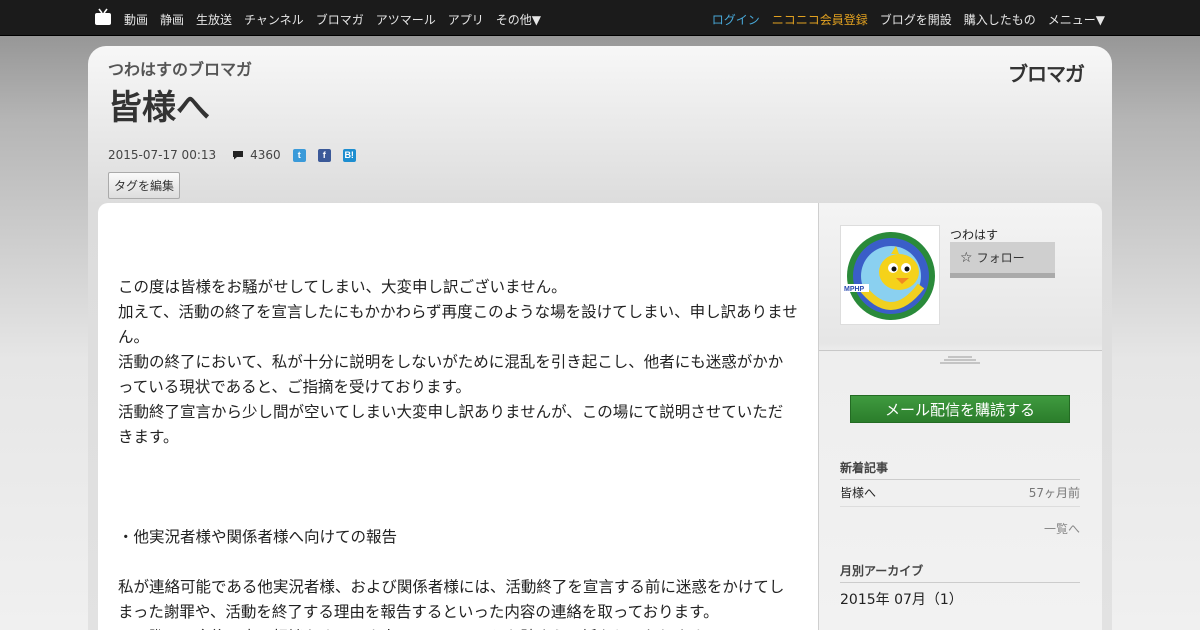 Image resolution: width=1200 pixels, height=630 pixels. Describe the element at coordinates (1000, 19) in the screenshot. I see `purchased-link: 購入したもの` at that location.